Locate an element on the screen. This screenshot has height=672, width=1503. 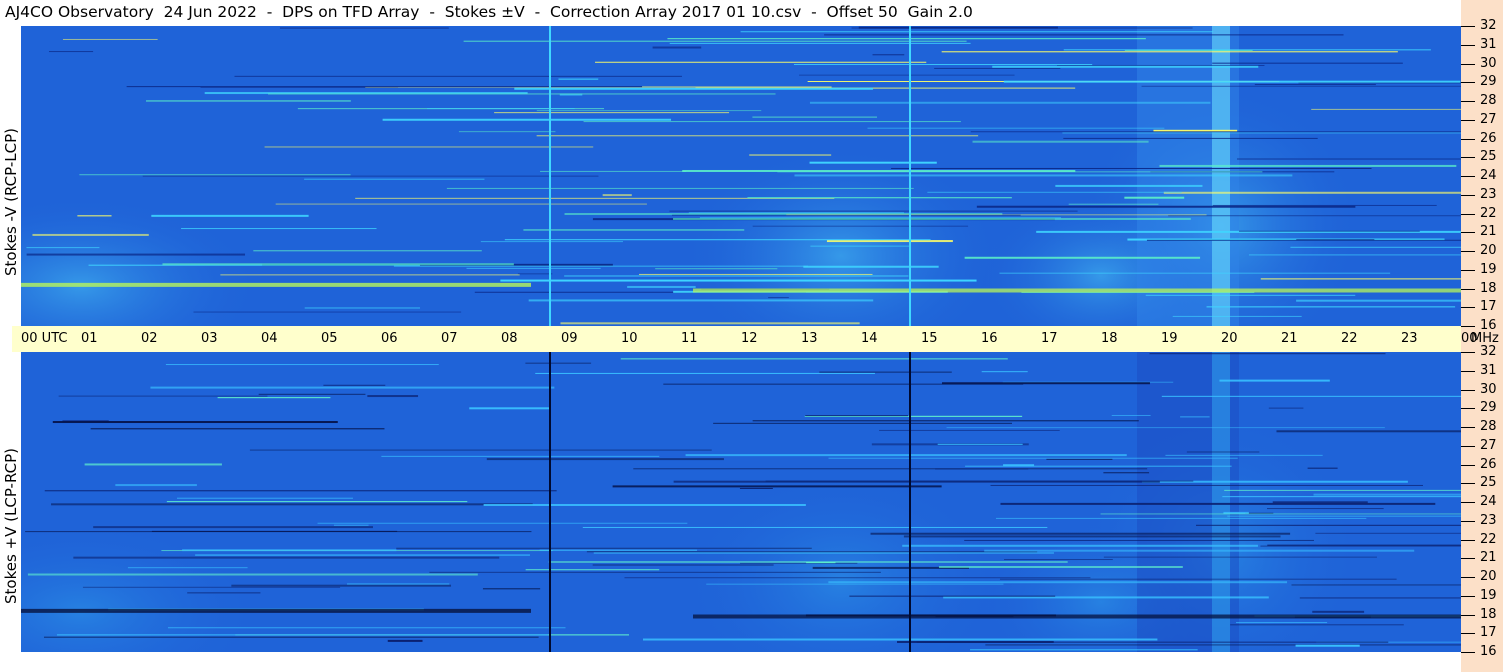
y-tick-label: 18 is located at coordinates (1488, 614).